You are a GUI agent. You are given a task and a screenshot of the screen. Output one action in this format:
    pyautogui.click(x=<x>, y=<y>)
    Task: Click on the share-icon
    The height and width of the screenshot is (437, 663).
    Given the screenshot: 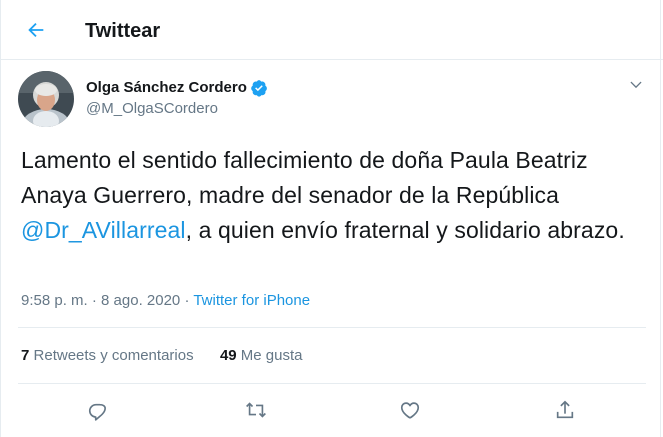 What is the action you would take?
    pyautogui.click(x=565, y=409)
    